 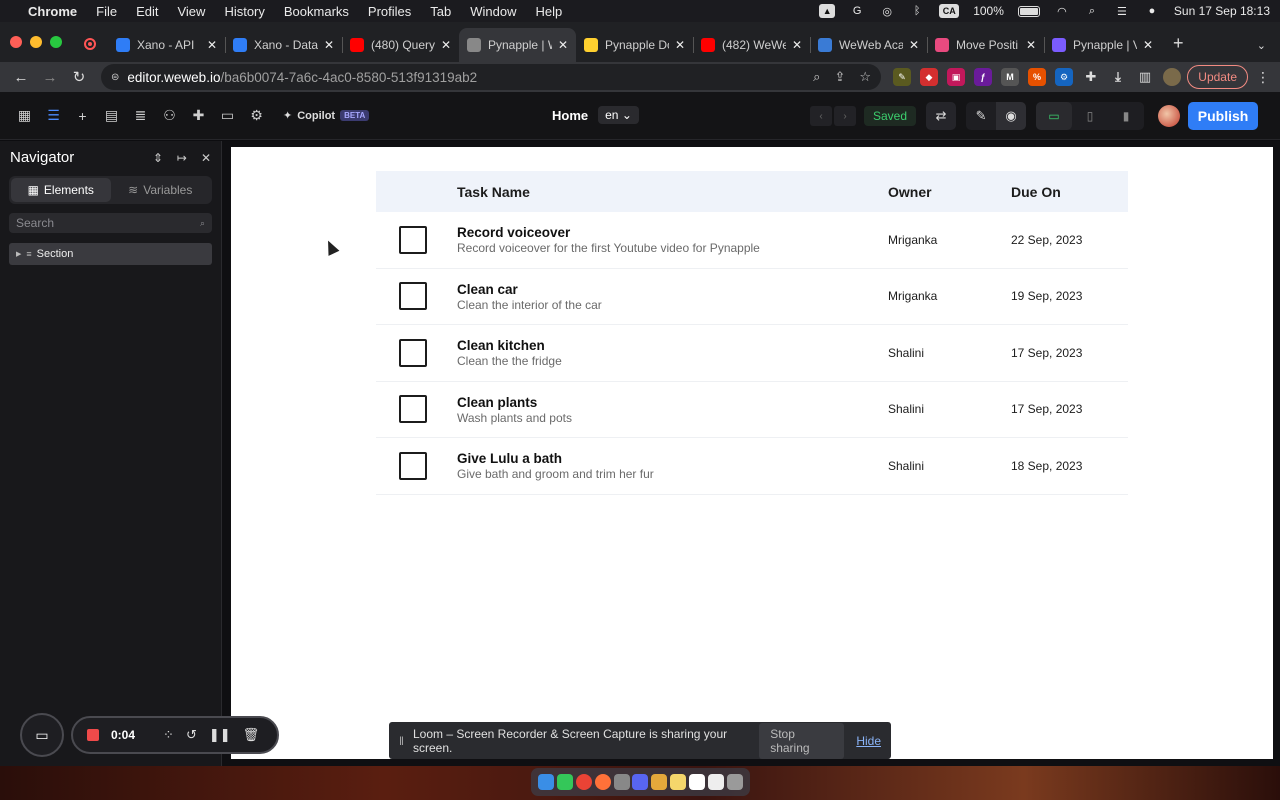 I want to click on figma-icon, so click(x=659, y=782).